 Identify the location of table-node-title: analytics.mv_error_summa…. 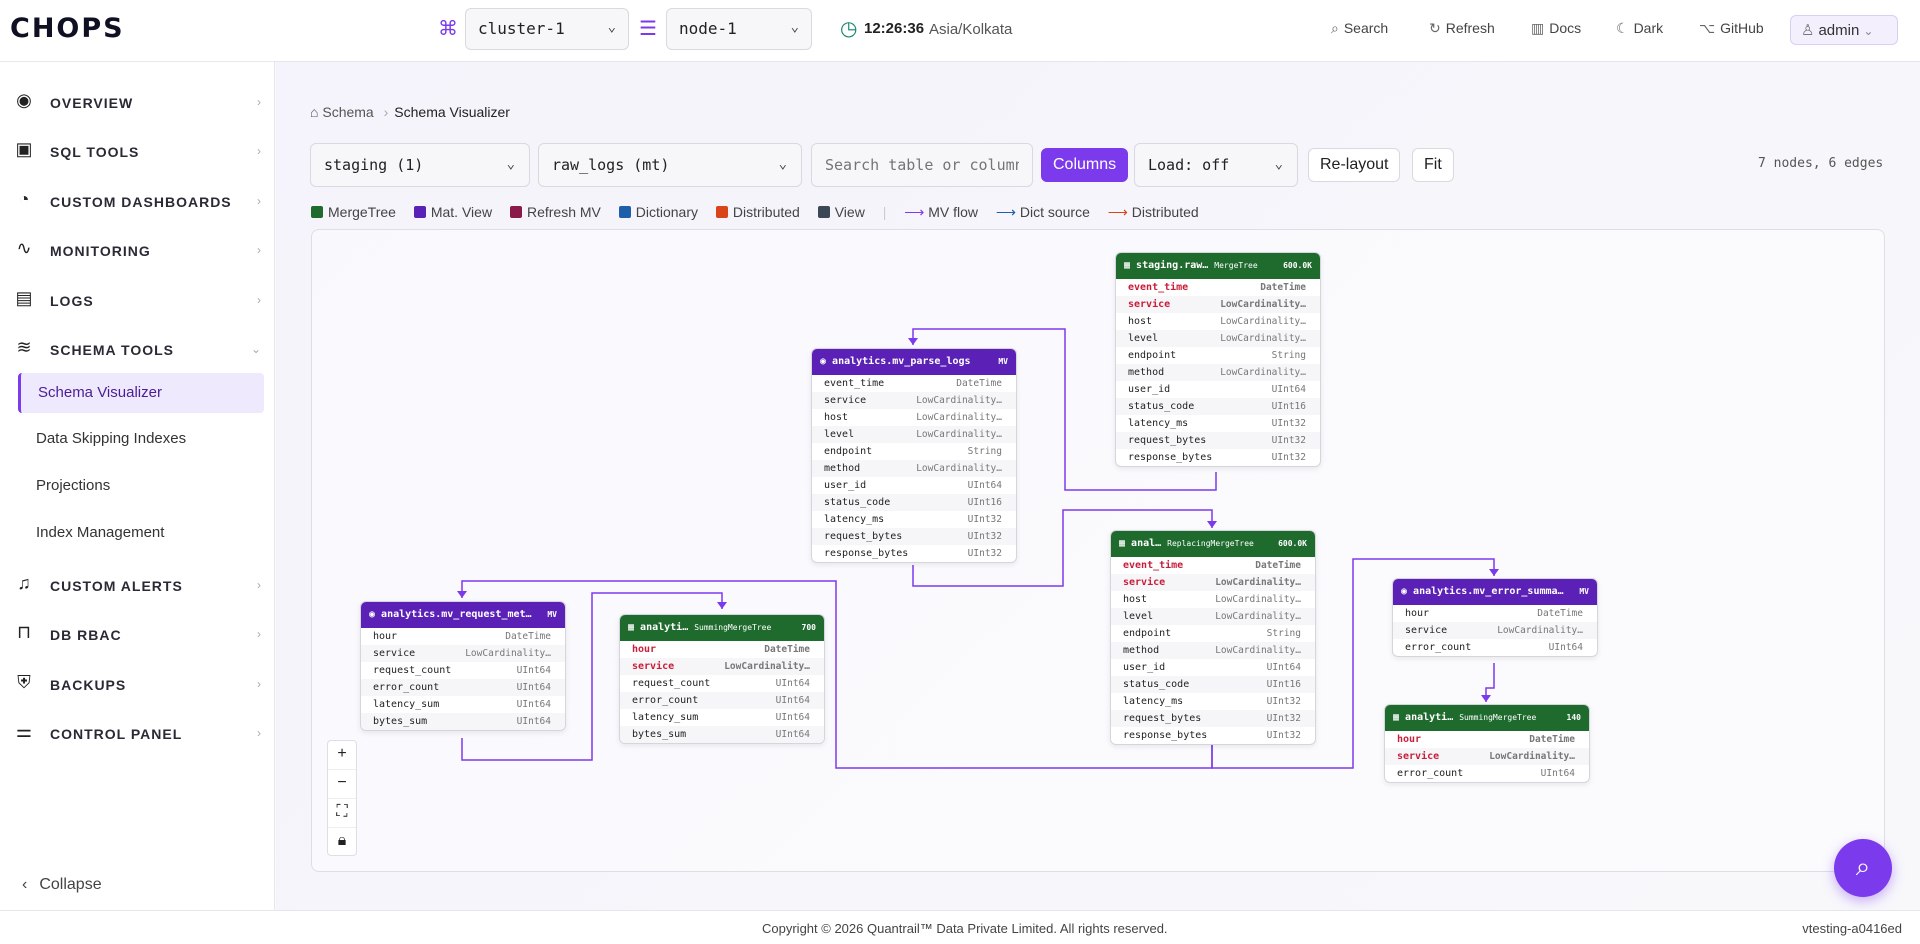
(1488, 591).